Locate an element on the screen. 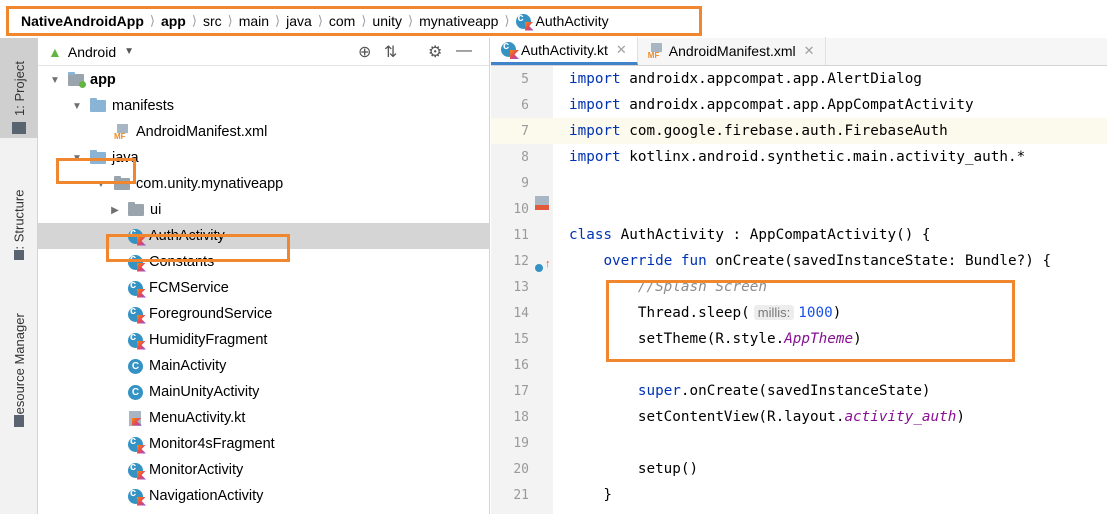 The image size is (1107, 514). code-line: 17 super.onCreate(savedInstanceState) is located at coordinates (799, 391).